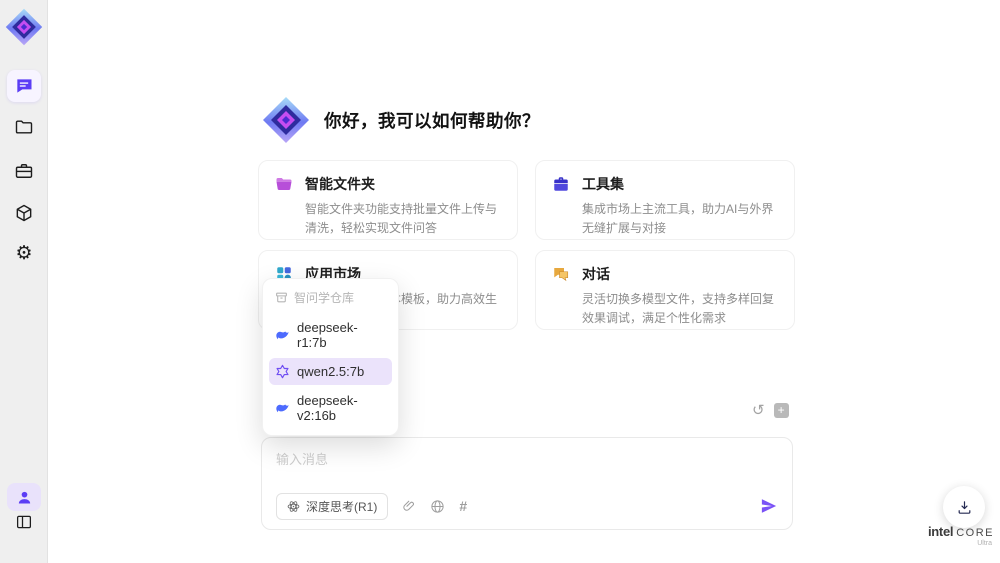 The image size is (1000, 563). I want to click on composer: 深度思考(R1) #, so click(527, 483).